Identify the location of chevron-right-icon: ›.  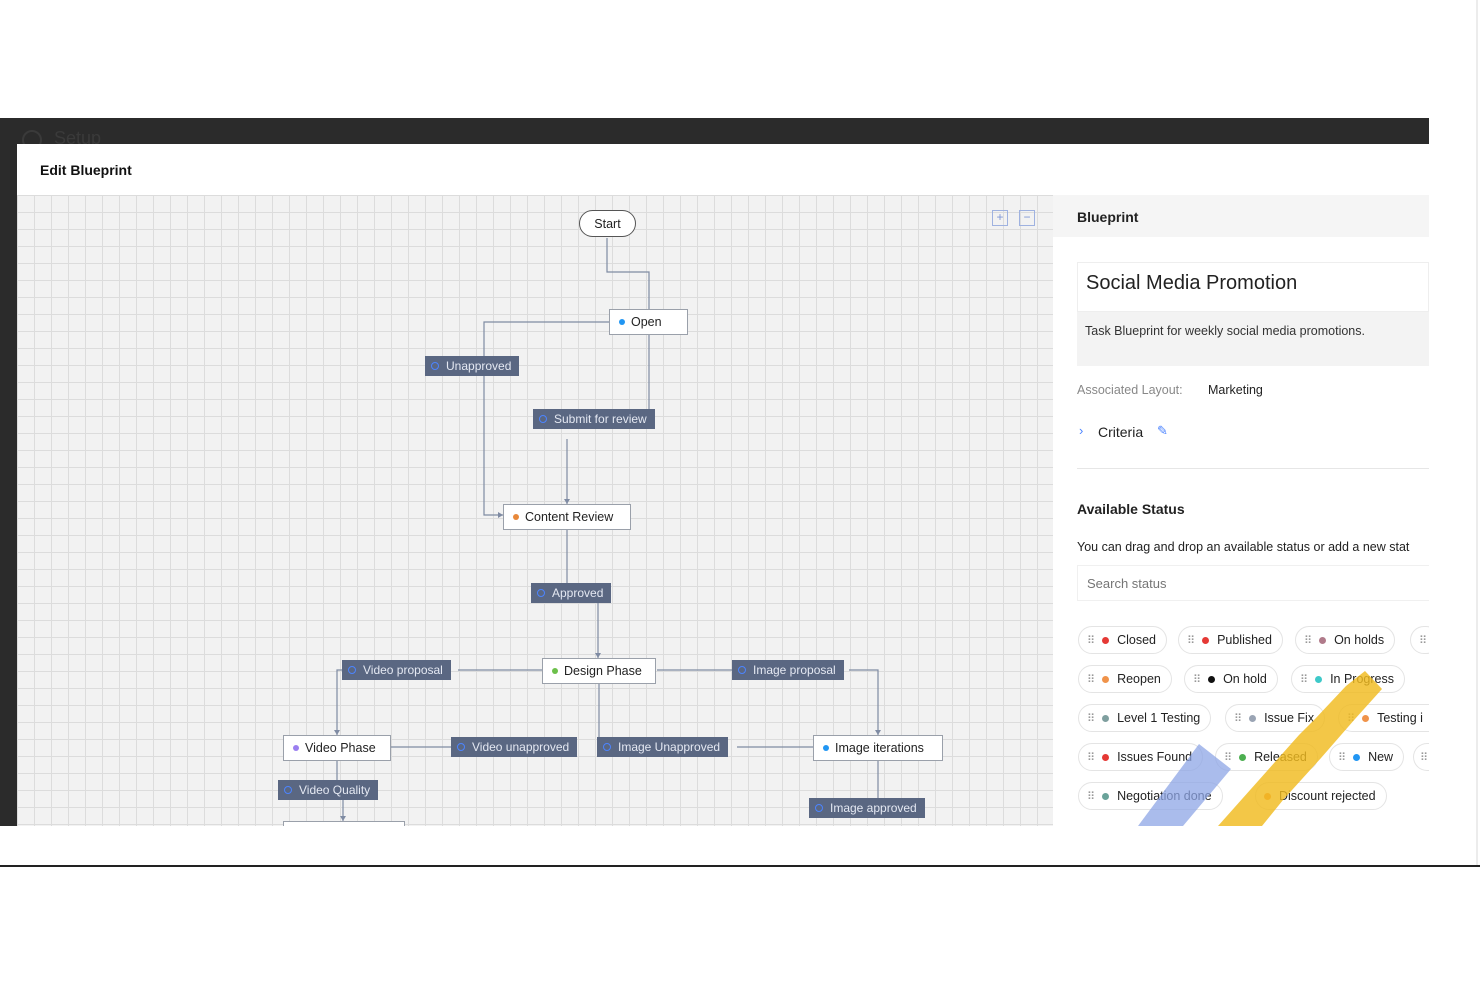
(1081, 430).